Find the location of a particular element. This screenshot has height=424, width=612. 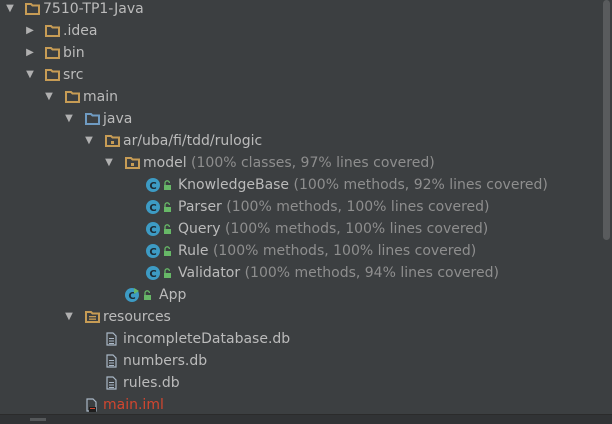

tree-item-file-numbers: numbers.db is located at coordinates (301, 361).